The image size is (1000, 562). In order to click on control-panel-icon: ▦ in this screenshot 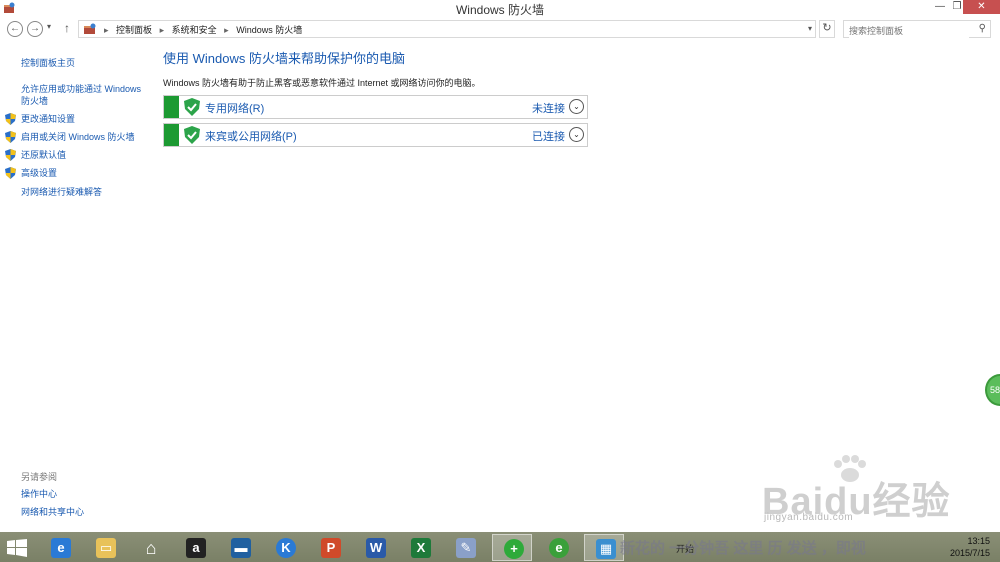, I will do `click(606, 549)`.